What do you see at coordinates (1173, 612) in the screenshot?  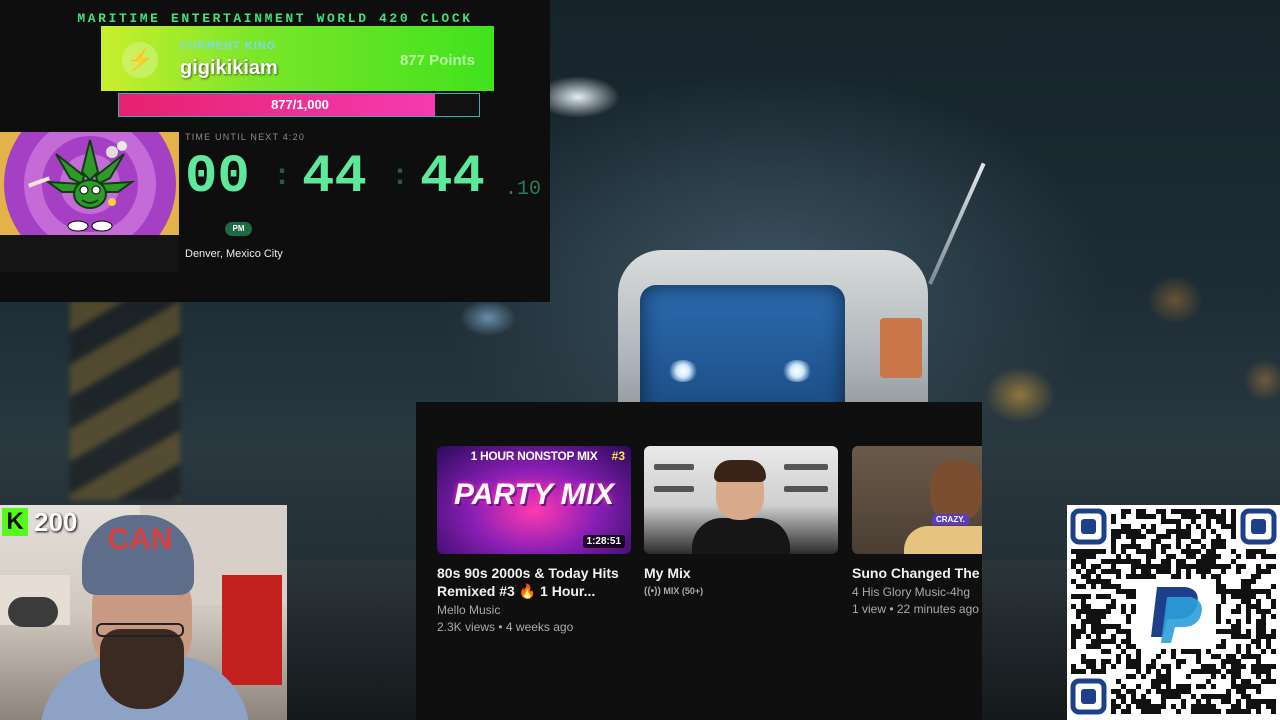 I see `paypal-qr-code` at bounding box center [1173, 612].